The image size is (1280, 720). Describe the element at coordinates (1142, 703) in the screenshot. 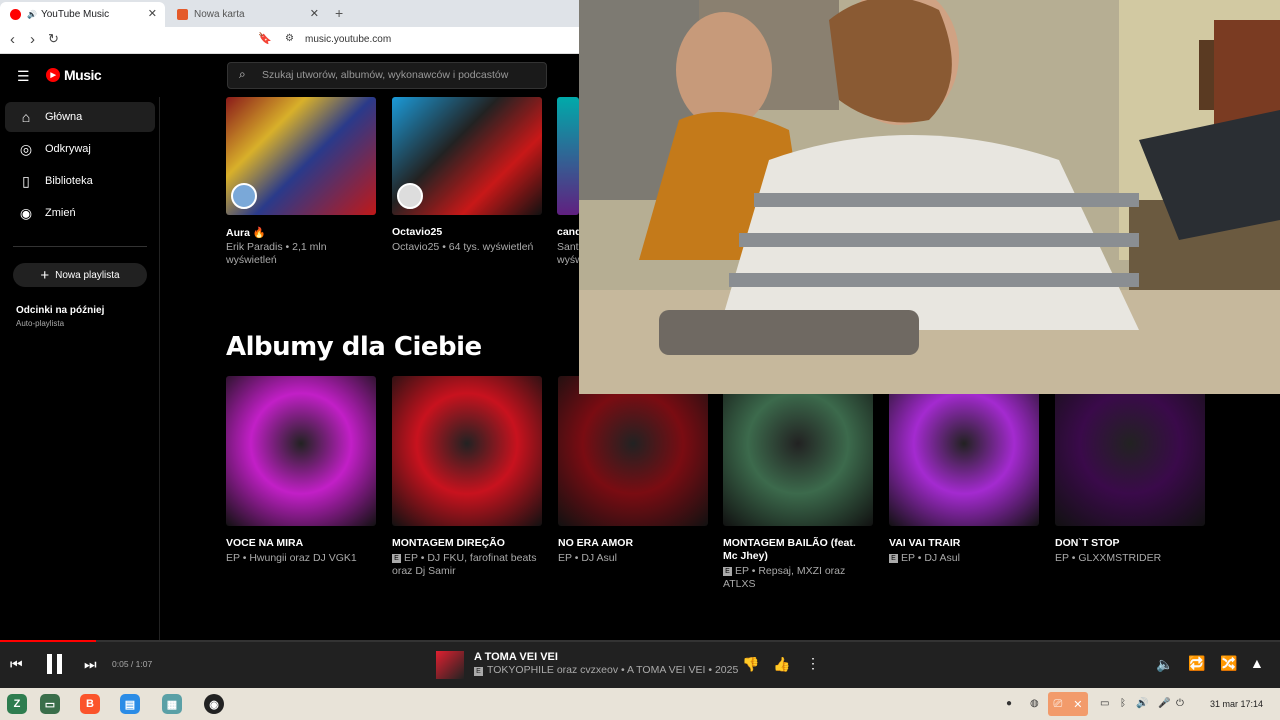

I see `tray-volume-icon: 🔊` at that location.